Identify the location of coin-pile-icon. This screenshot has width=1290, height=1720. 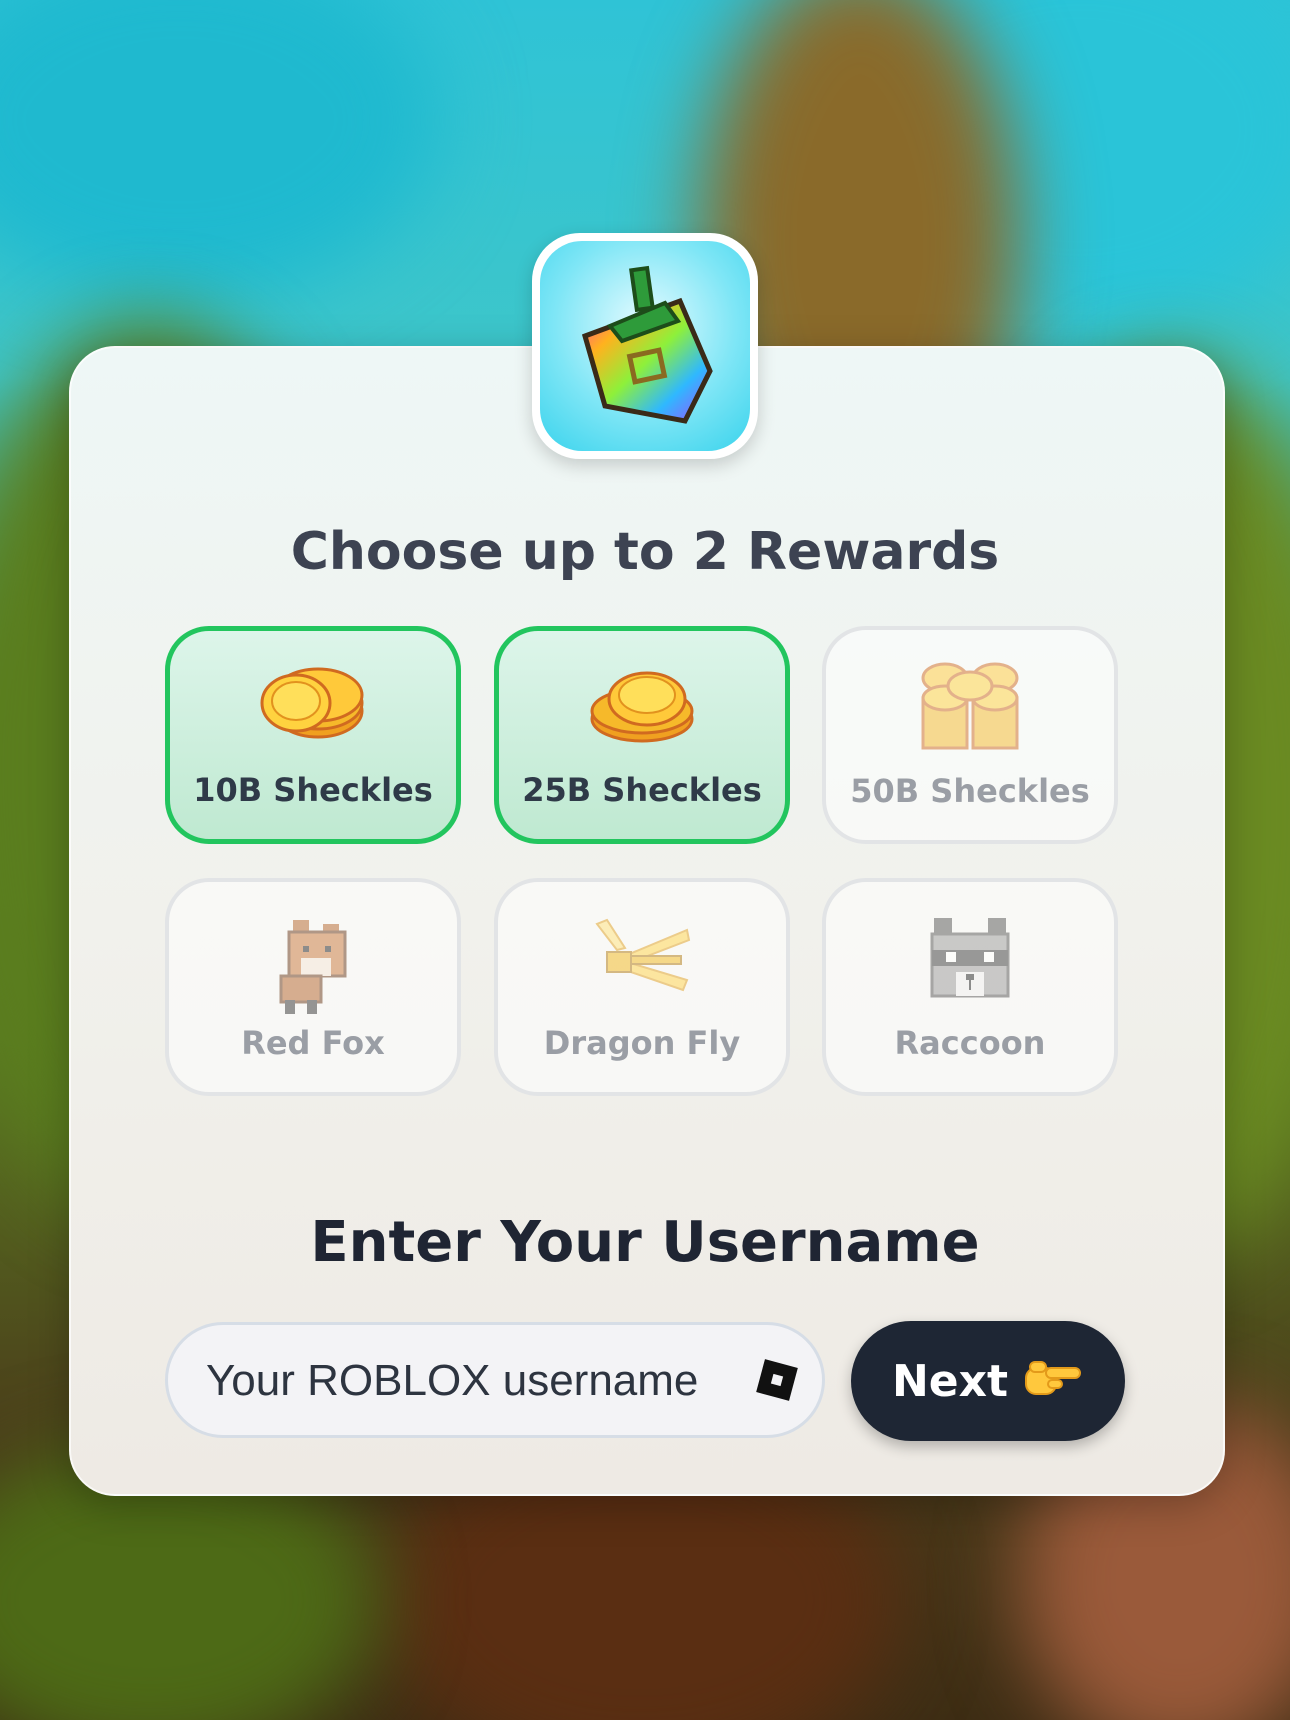
(970, 706).